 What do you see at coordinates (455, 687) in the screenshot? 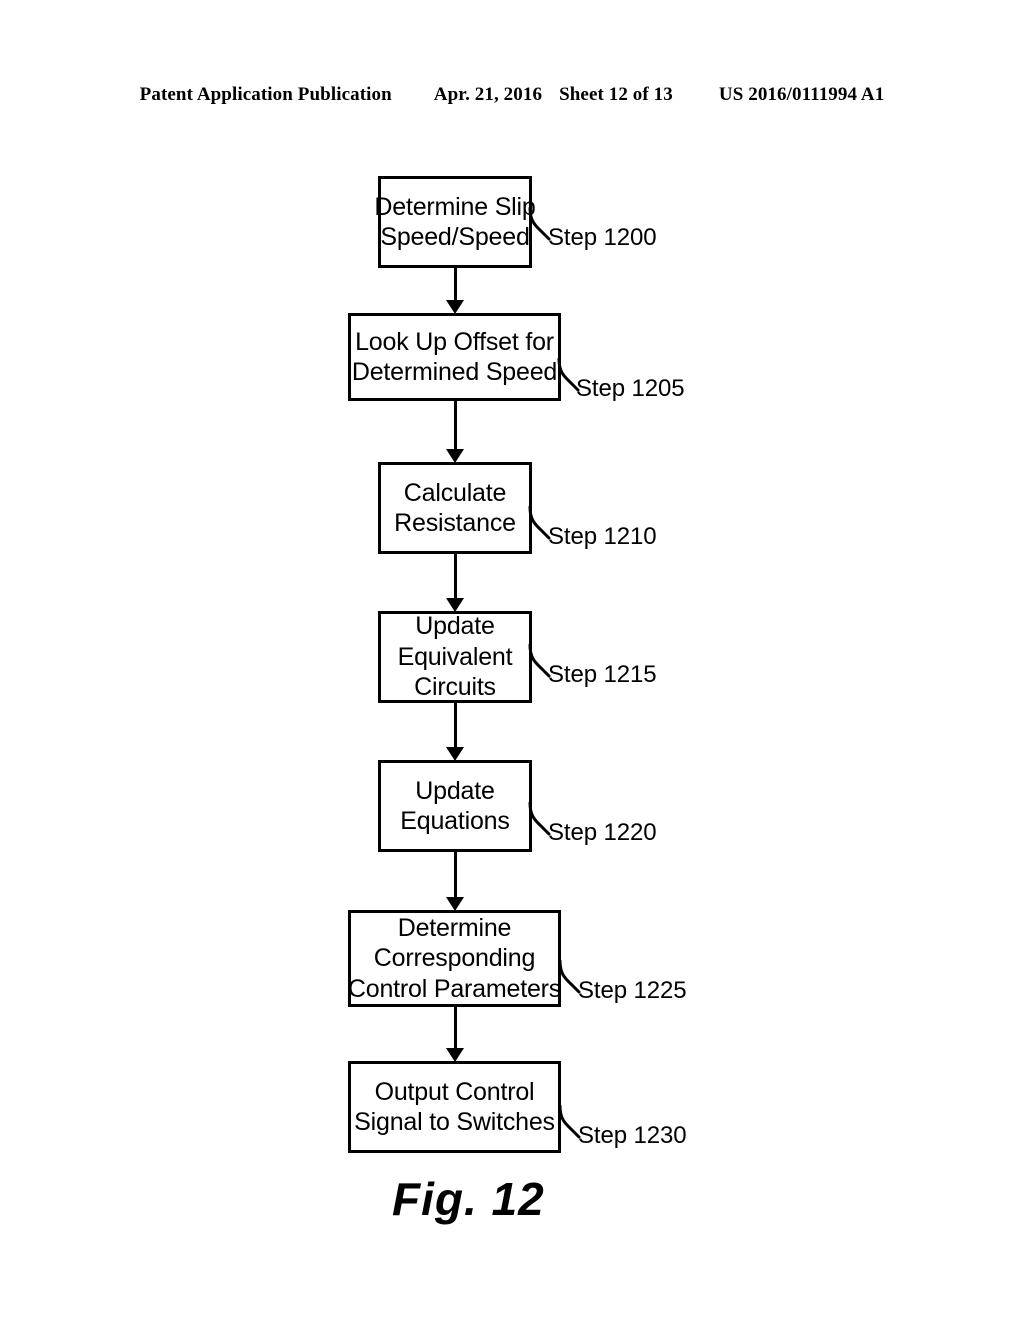
I see `flowchart-box-step-1215-line-3: Circuits` at bounding box center [455, 687].